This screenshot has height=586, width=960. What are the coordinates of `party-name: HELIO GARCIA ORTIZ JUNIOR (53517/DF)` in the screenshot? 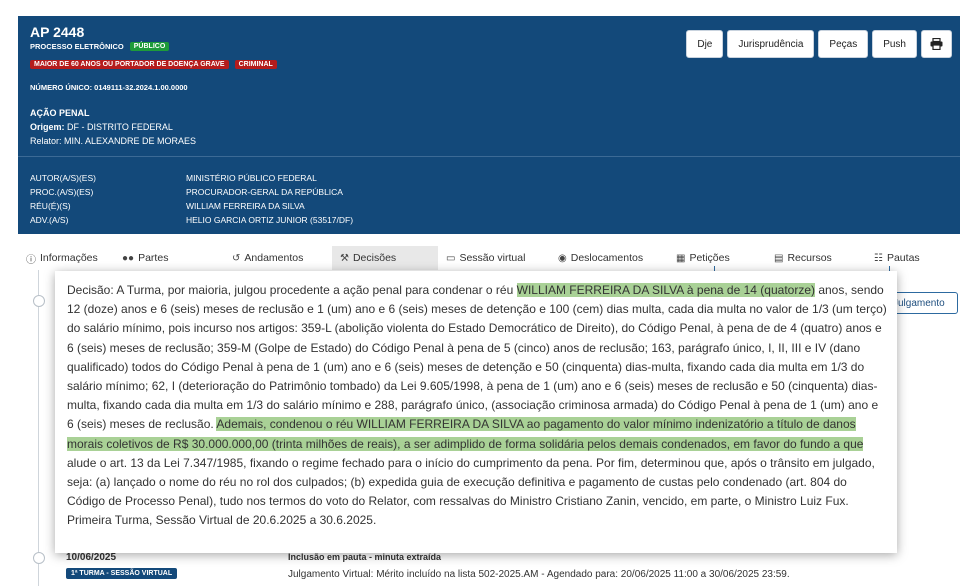 It's located at (270, 220).